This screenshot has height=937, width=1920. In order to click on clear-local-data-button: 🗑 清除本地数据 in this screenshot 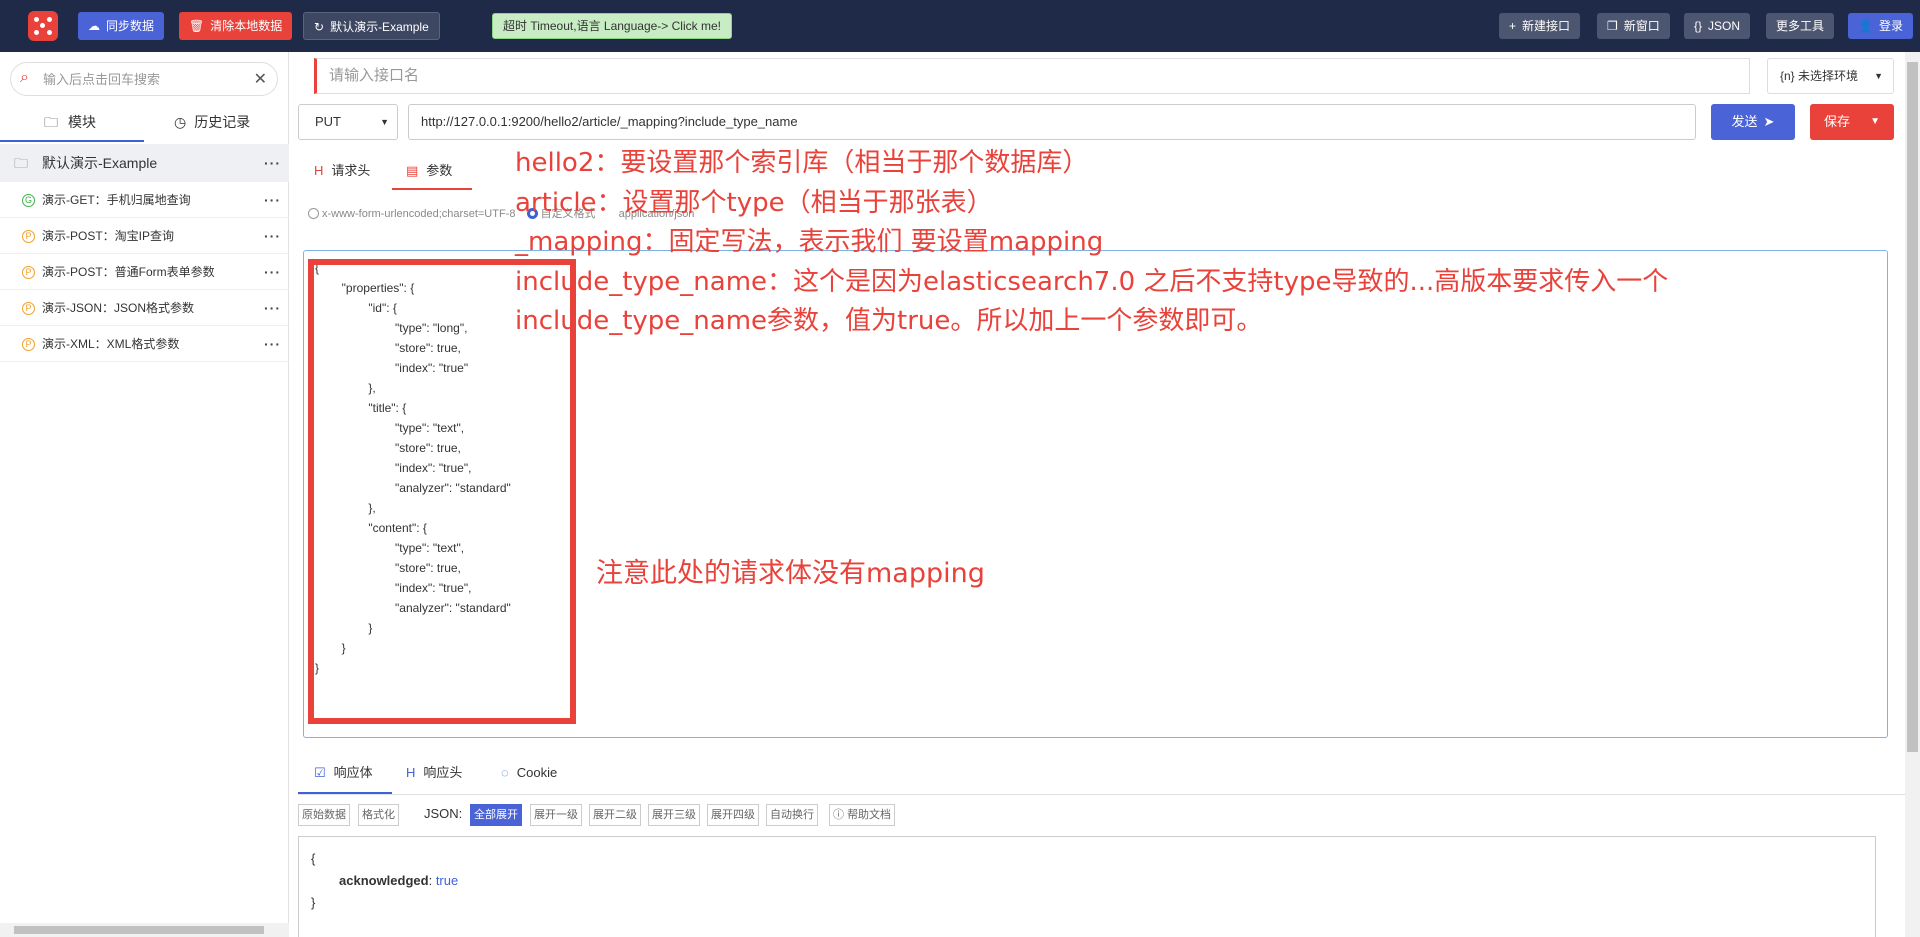, I will do `click(236, 26)`.